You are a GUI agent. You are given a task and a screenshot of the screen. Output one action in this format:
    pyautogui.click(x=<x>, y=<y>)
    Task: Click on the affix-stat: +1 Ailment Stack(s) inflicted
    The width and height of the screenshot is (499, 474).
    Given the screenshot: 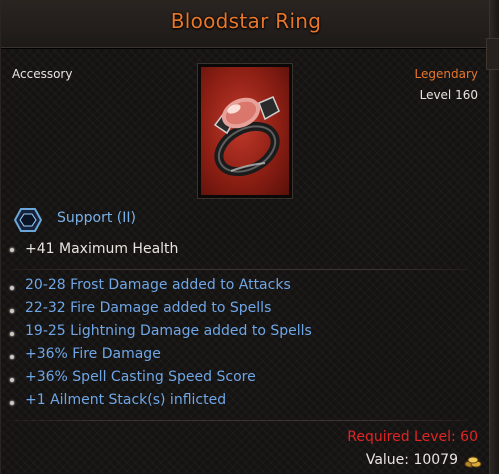 What is the action you would take?
    pyautogui.click(x=126, y=400)
    